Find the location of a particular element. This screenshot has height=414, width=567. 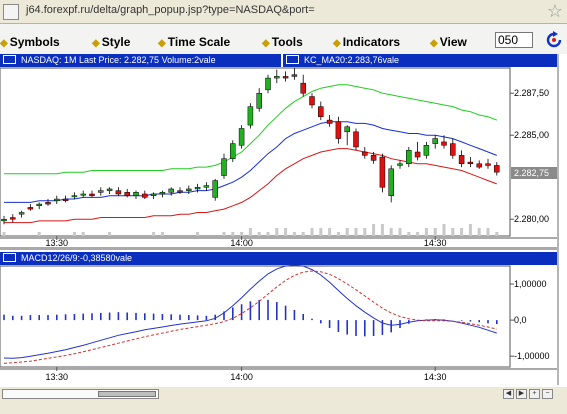

menu-style: ◆ Style is located at coordinates (111, 42).